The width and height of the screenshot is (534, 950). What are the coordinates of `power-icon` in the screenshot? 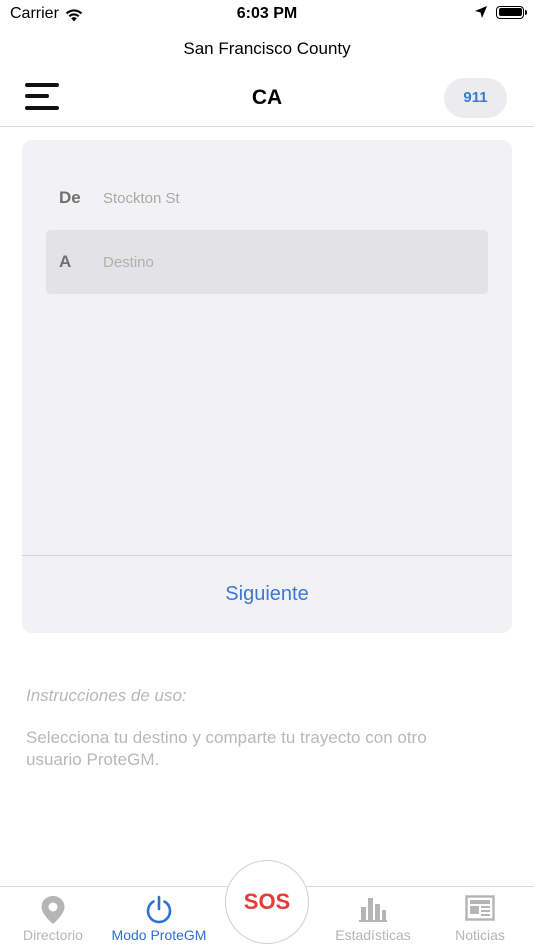 It's located at (159, 909).